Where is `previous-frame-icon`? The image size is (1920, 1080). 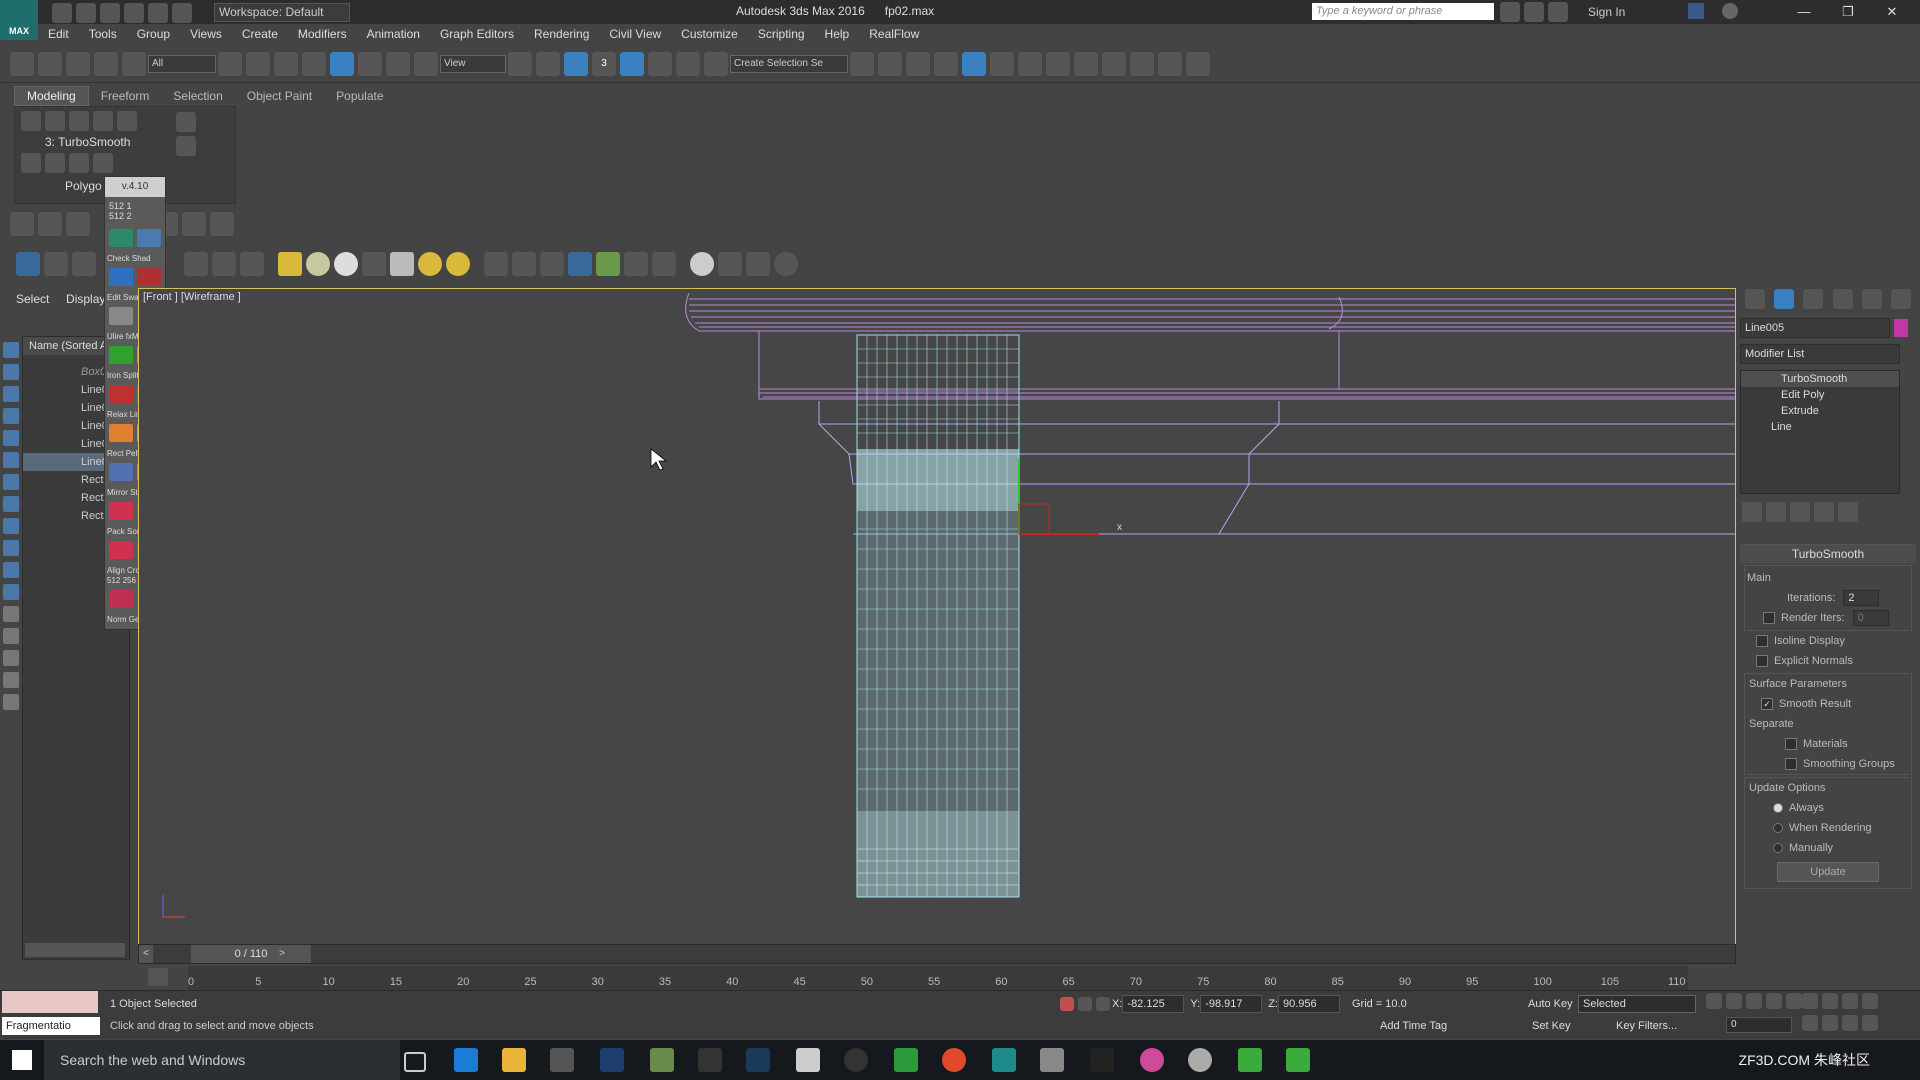
previous-frame-icon is located at coordinates (1734, 1001).